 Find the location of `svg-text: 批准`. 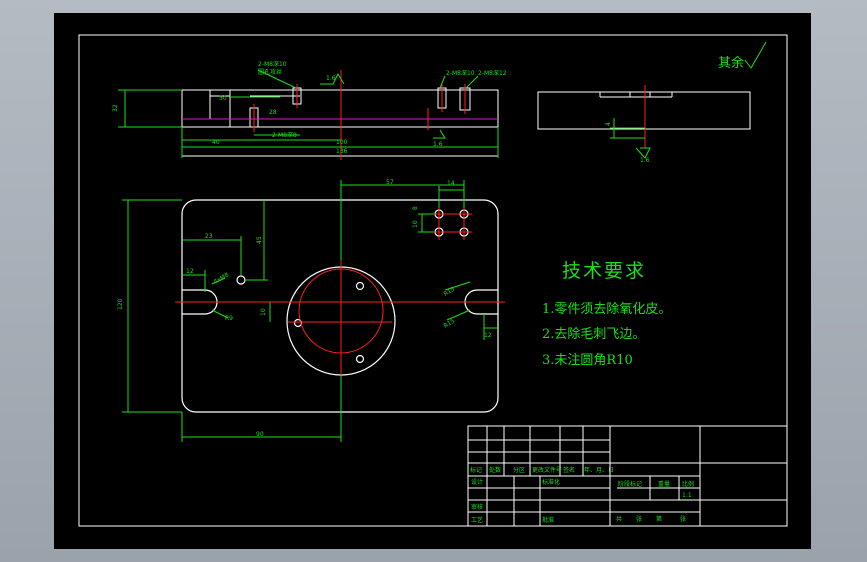

svg-text: 批准 is located at coordinates (548, 520).